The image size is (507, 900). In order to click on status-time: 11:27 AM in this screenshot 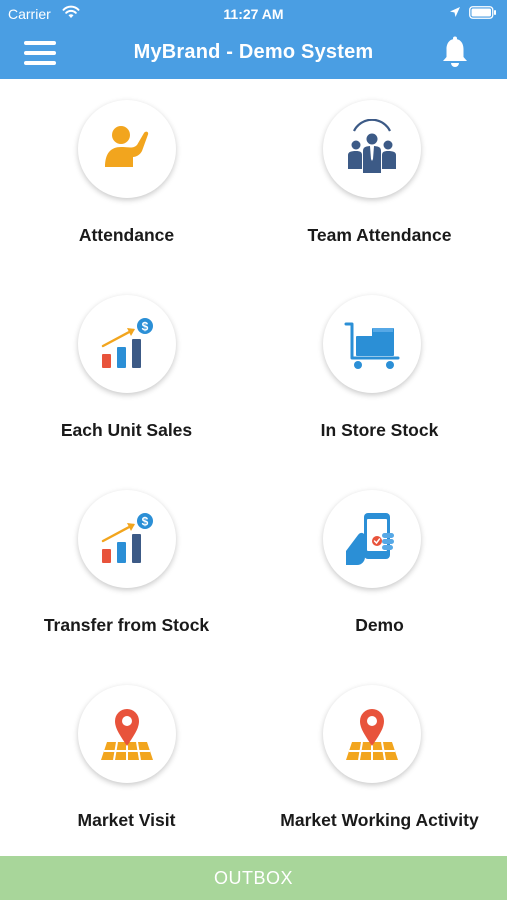, I will do `click(253, 14)`.